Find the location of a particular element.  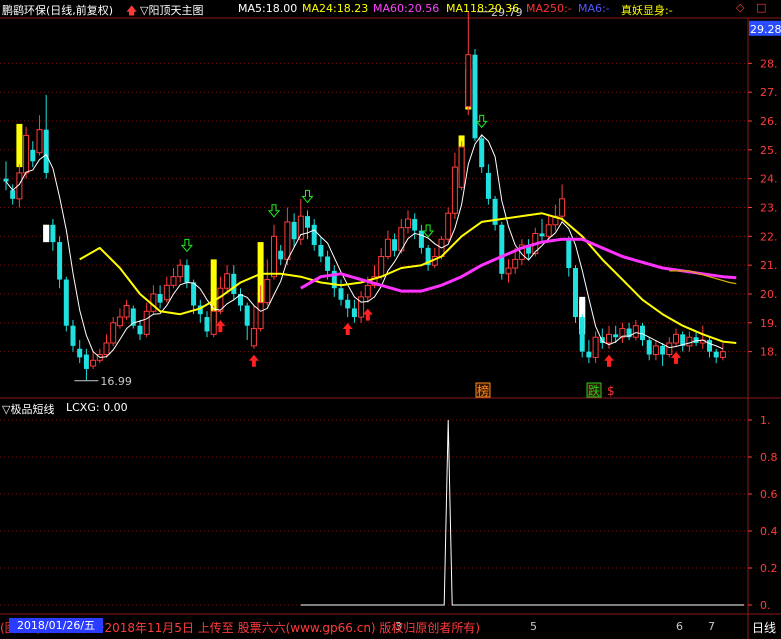

ma60-line is located at coordinates (518, 265).